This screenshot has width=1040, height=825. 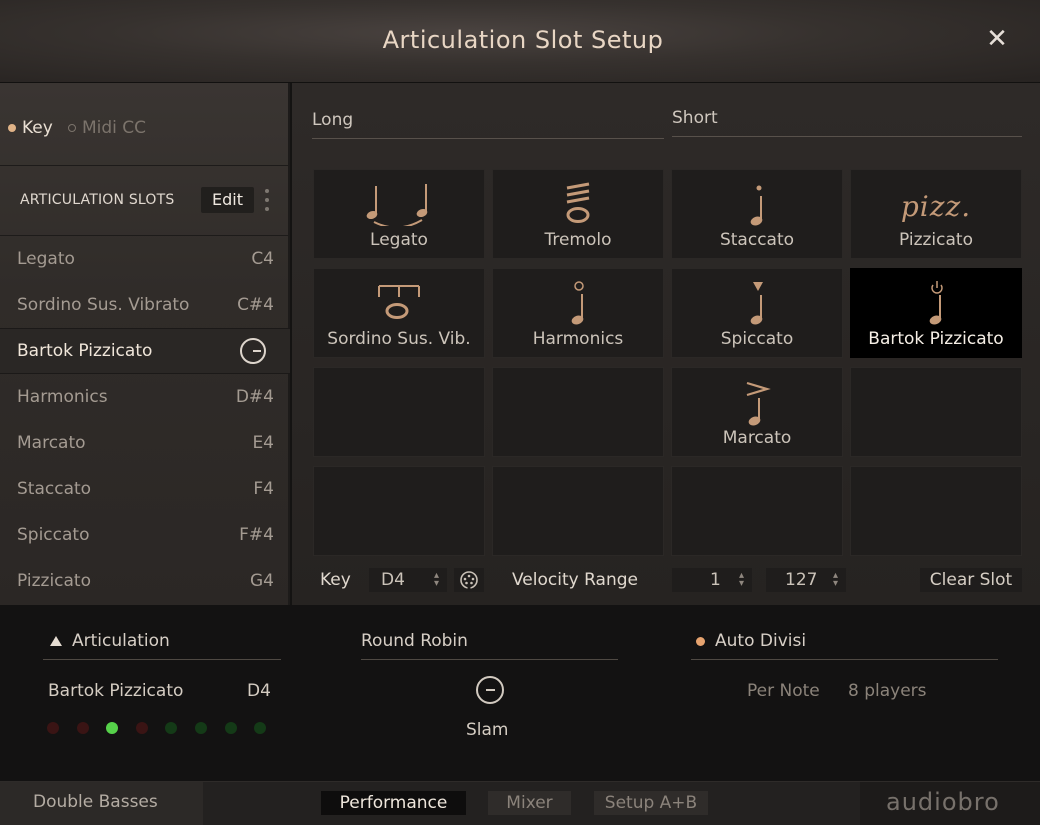 I want to click on instrument-name: Double Basses, so click(x=101, y=803).